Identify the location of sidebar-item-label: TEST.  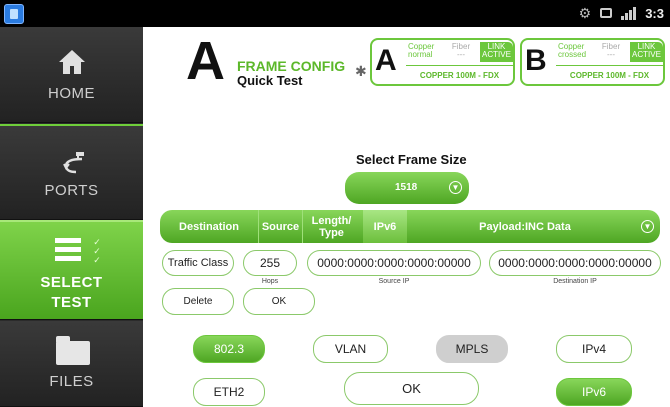
(71, 302).